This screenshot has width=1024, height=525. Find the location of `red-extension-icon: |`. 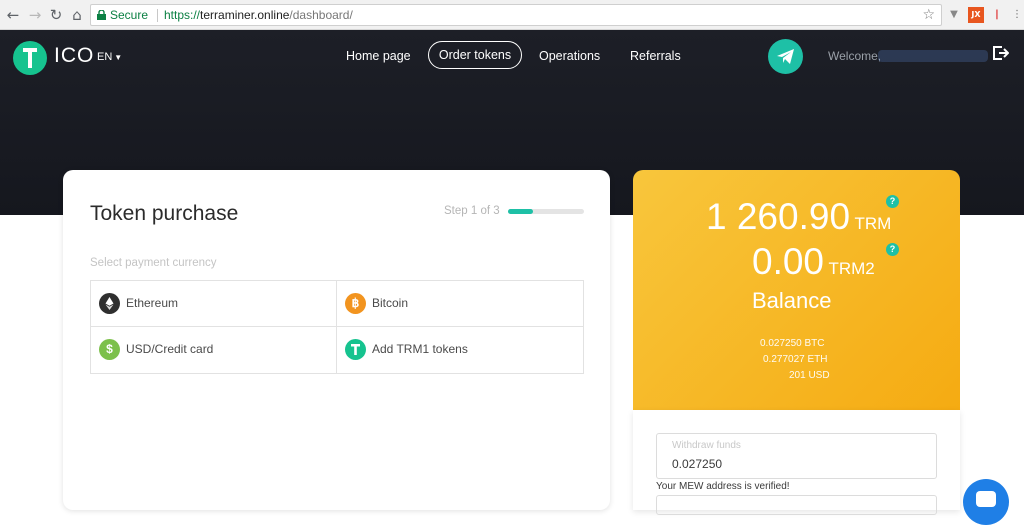

red-extension-icon: | is located at coordinates (997, 15).